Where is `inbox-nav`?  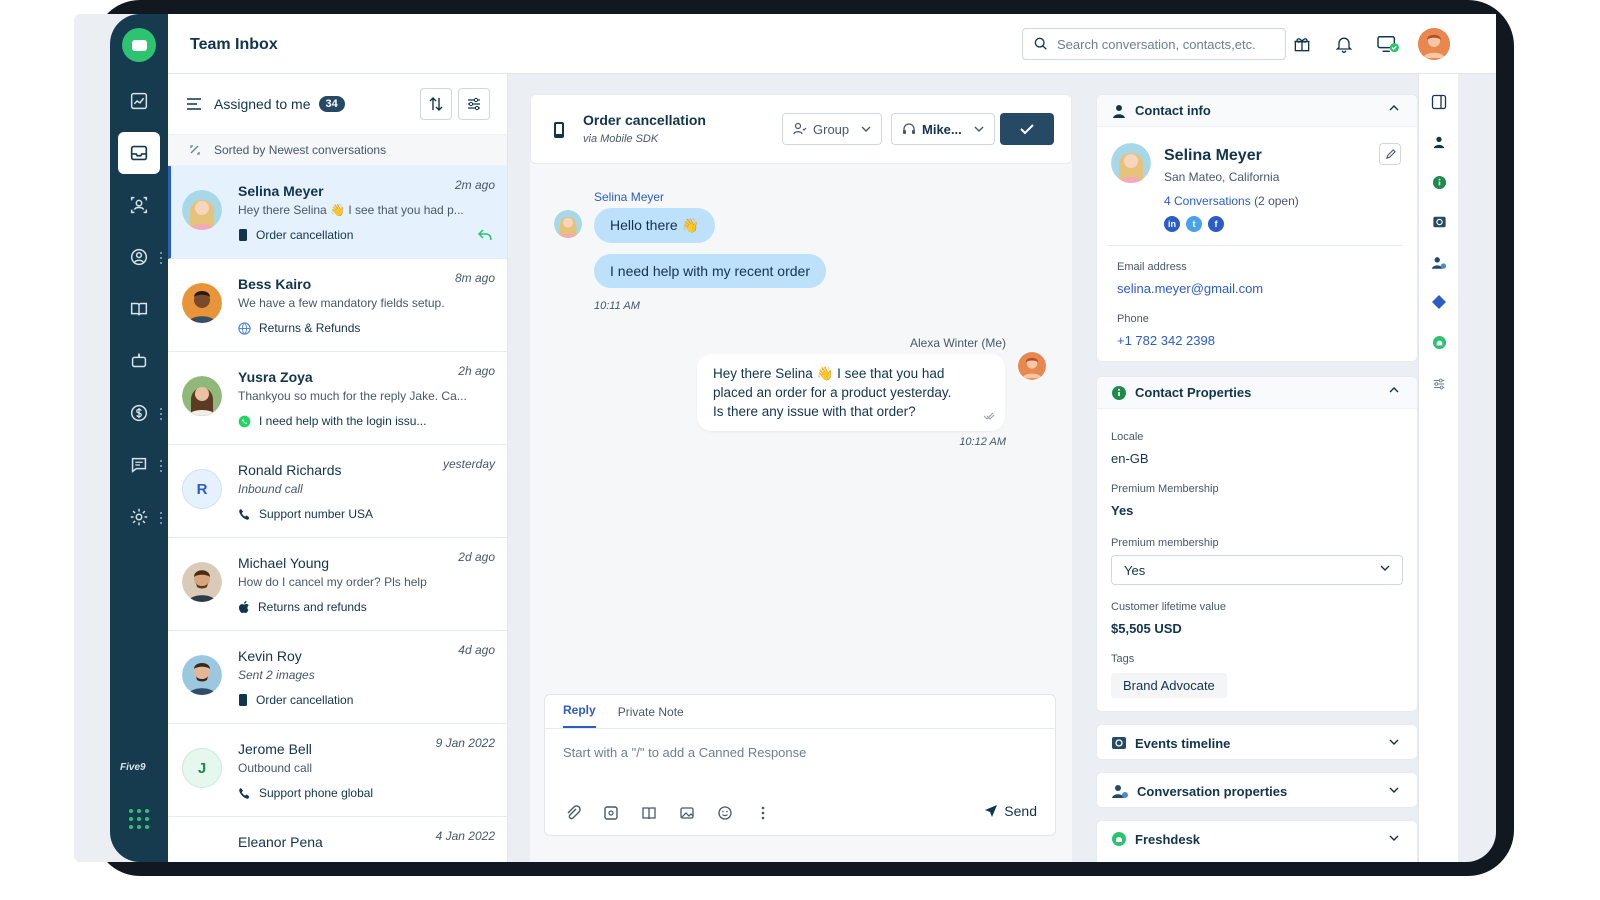
inbox-nav is located at coordinates (139, 153).